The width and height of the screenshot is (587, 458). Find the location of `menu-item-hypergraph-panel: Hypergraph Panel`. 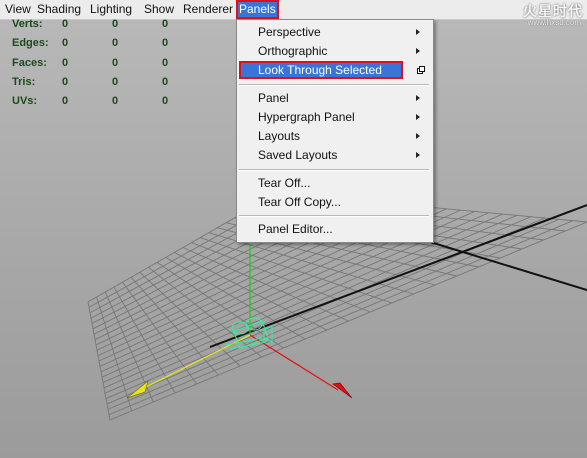

menu-item-hypergraph-panel: Hypergraph Panel is located at coordinates (334, 117).